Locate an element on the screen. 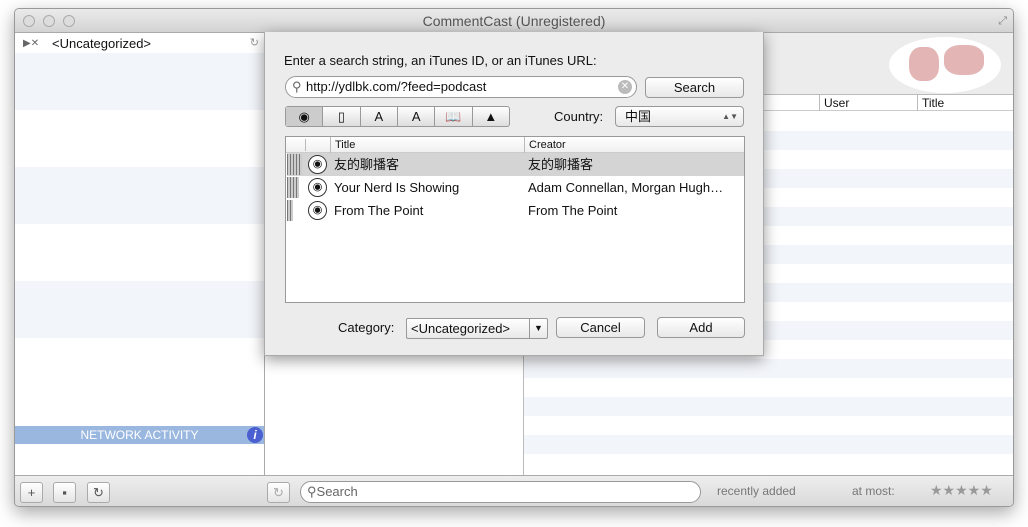  column-header-user: User is located at coordinates (834, 103).